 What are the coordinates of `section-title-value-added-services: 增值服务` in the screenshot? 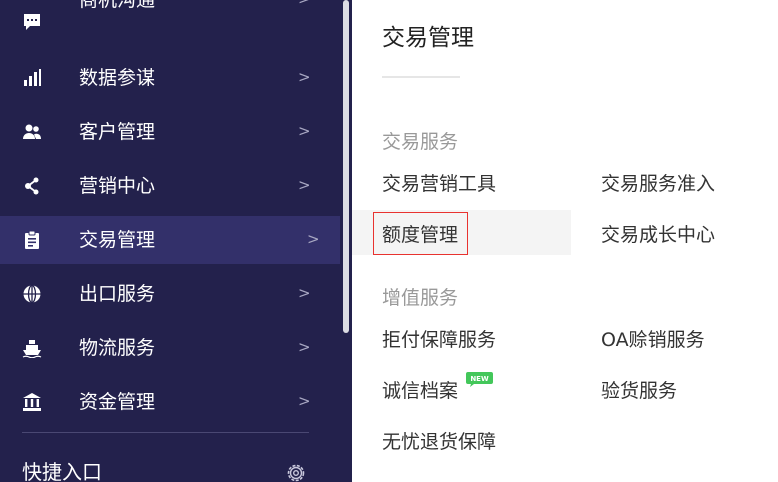 It's located at (420, 298).